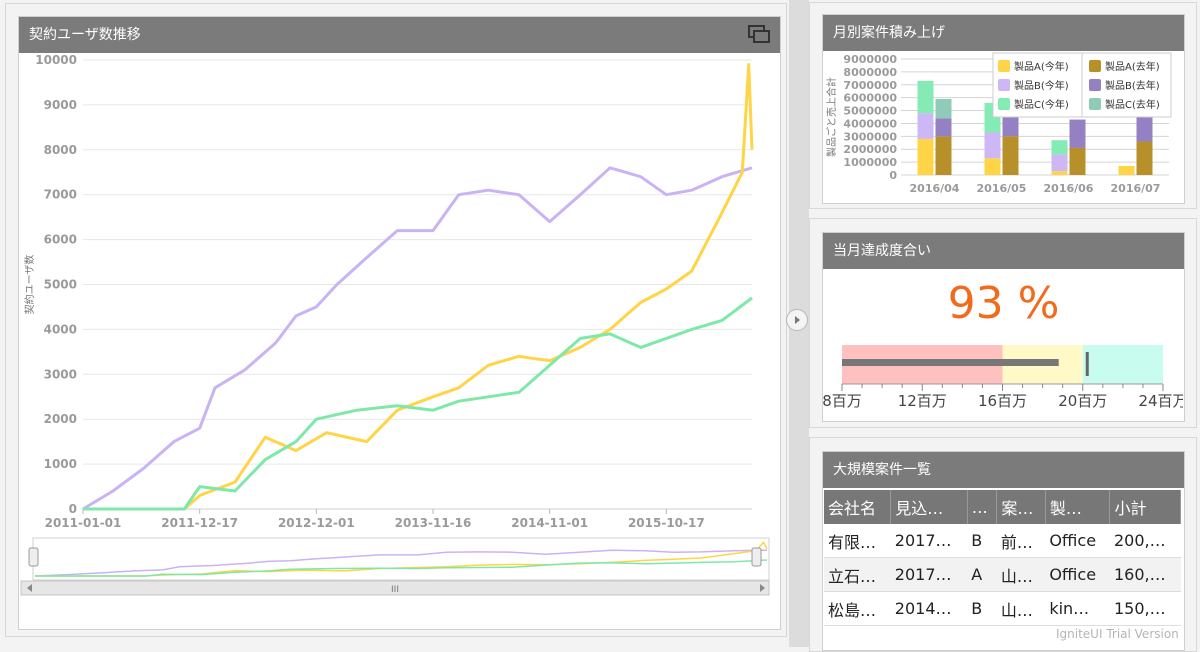  What do you see at coordinates (1003, 33) in the screenshot?
I see `bar-panel-header: 月別案件積み上げ` at bounding box center [1003, 33].